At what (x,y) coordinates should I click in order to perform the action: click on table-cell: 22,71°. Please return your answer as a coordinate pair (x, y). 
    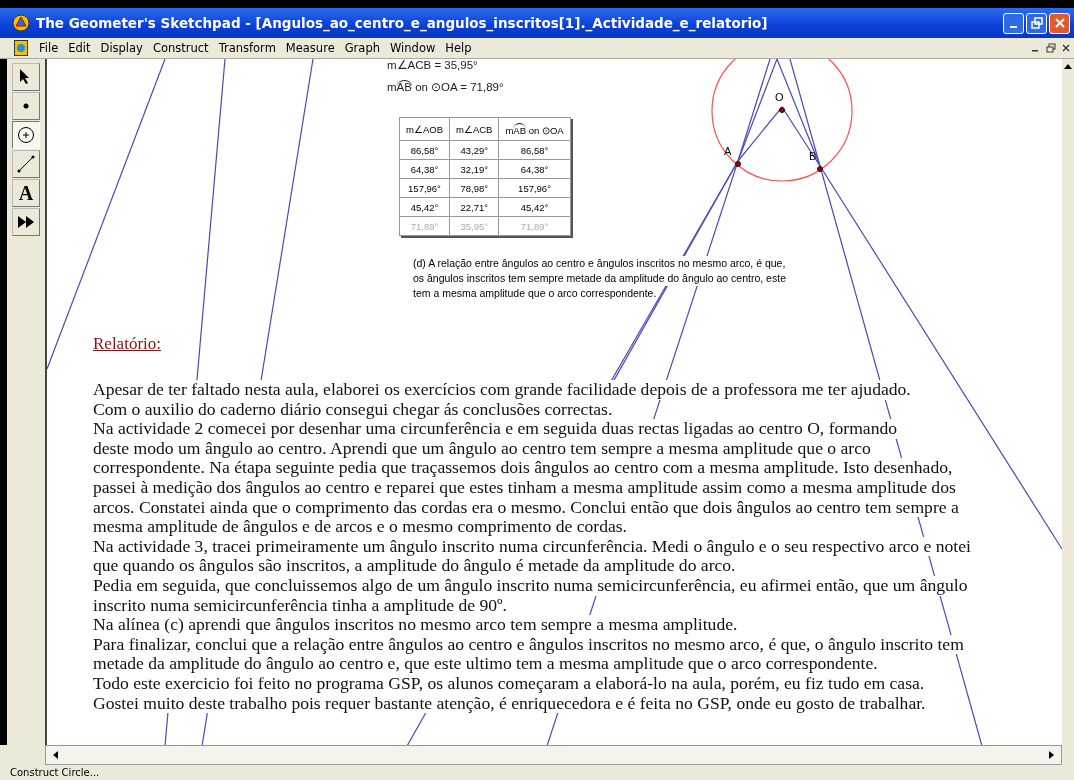
    Looking at the image, I should click on (474, 207).